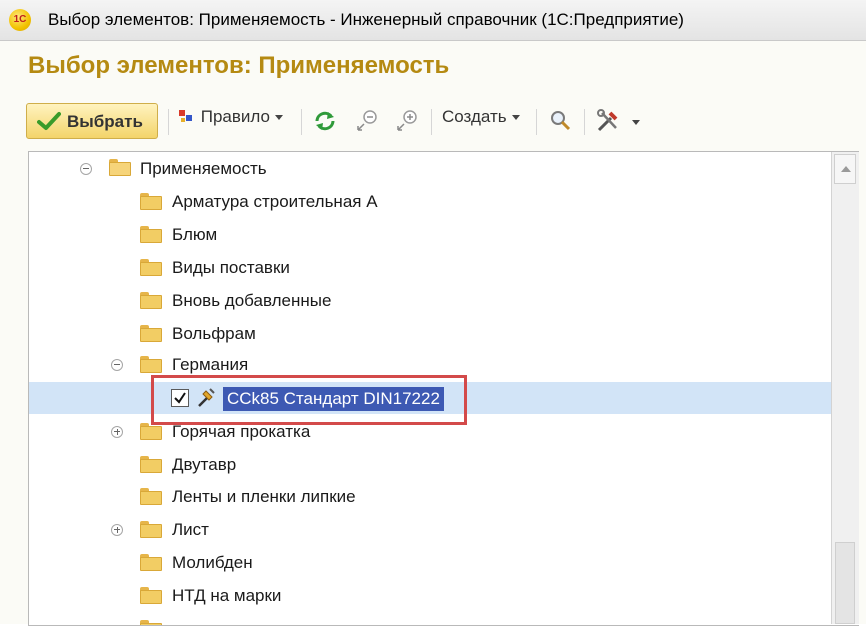 This screenshot has height=626, width=866. What do you see at coordinates (20, 20) in the screenshot?
I see `app-logo-icon: 1С` at bounding box center [20, 20].